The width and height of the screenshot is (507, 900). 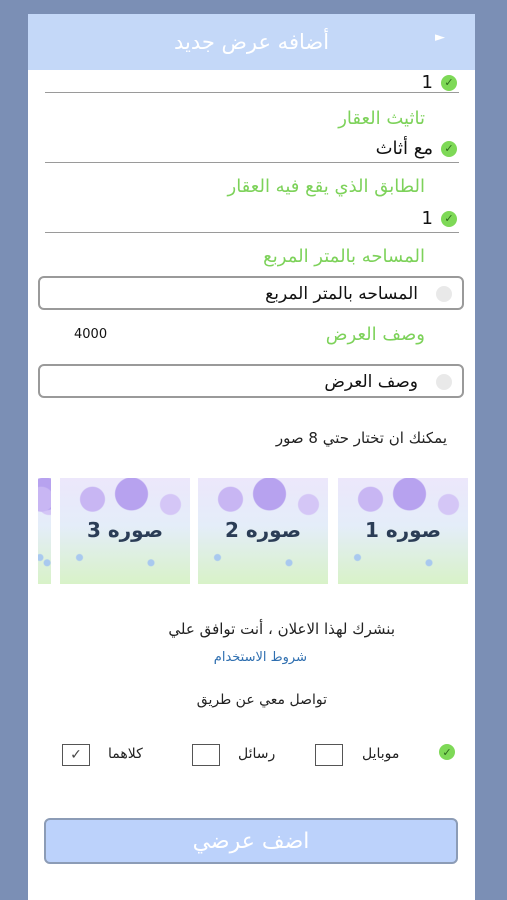 I want to click on terms-text: بنشرك لهذا الاعلان ، أنت توافق علي, so click(x=281, y=629).